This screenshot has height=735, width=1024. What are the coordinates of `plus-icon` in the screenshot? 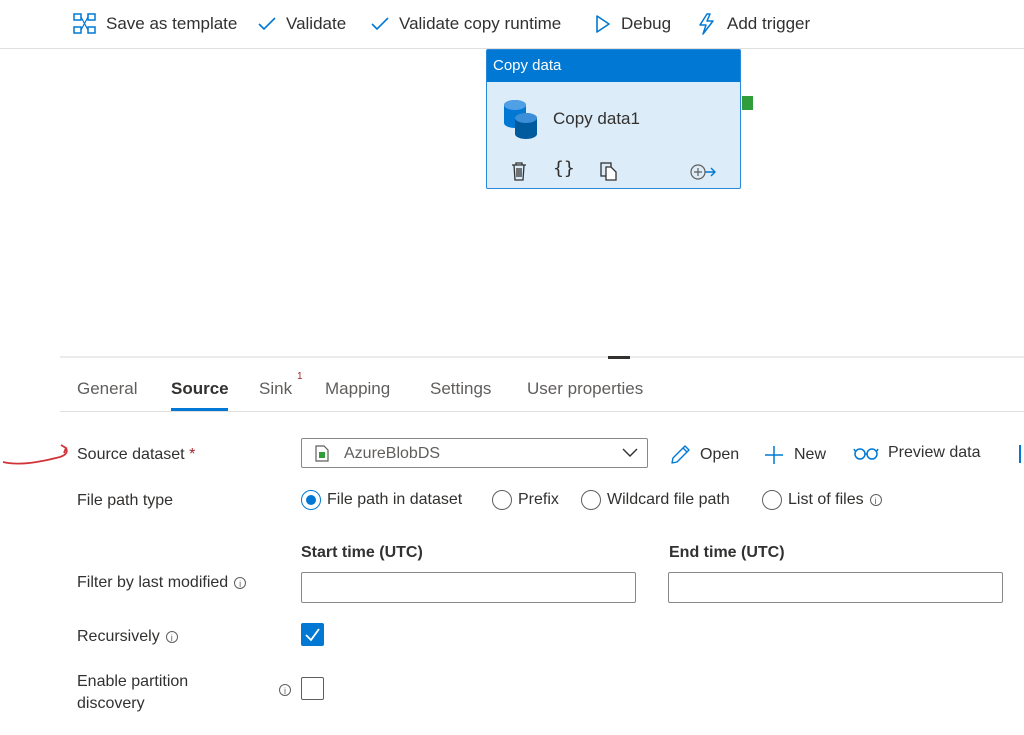 It's located at (774, 455).